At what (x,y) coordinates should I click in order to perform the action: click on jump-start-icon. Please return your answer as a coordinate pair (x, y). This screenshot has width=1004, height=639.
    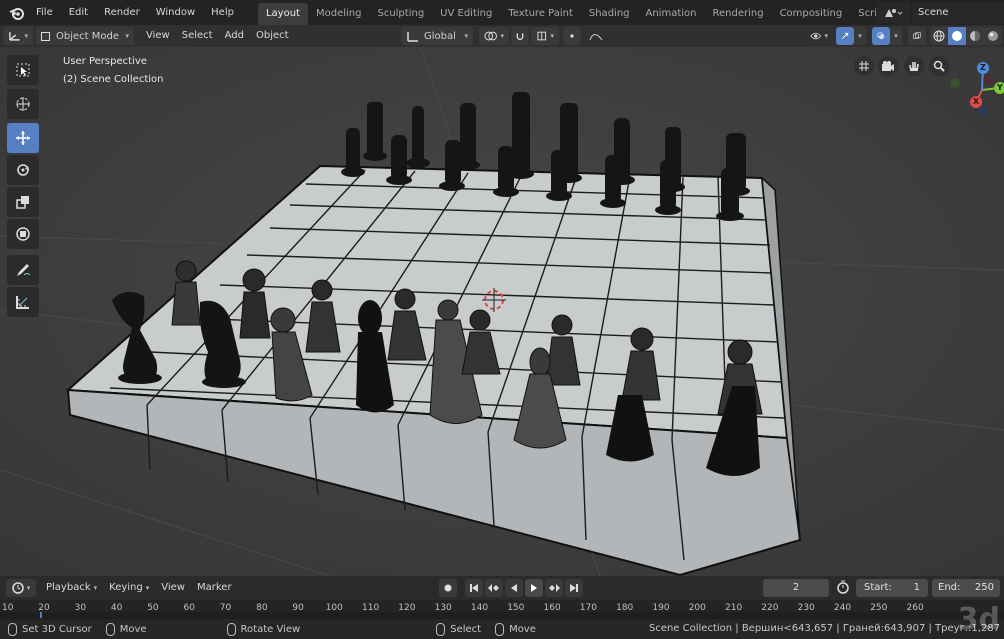
    Looking at the image, I should click on (474, 588).